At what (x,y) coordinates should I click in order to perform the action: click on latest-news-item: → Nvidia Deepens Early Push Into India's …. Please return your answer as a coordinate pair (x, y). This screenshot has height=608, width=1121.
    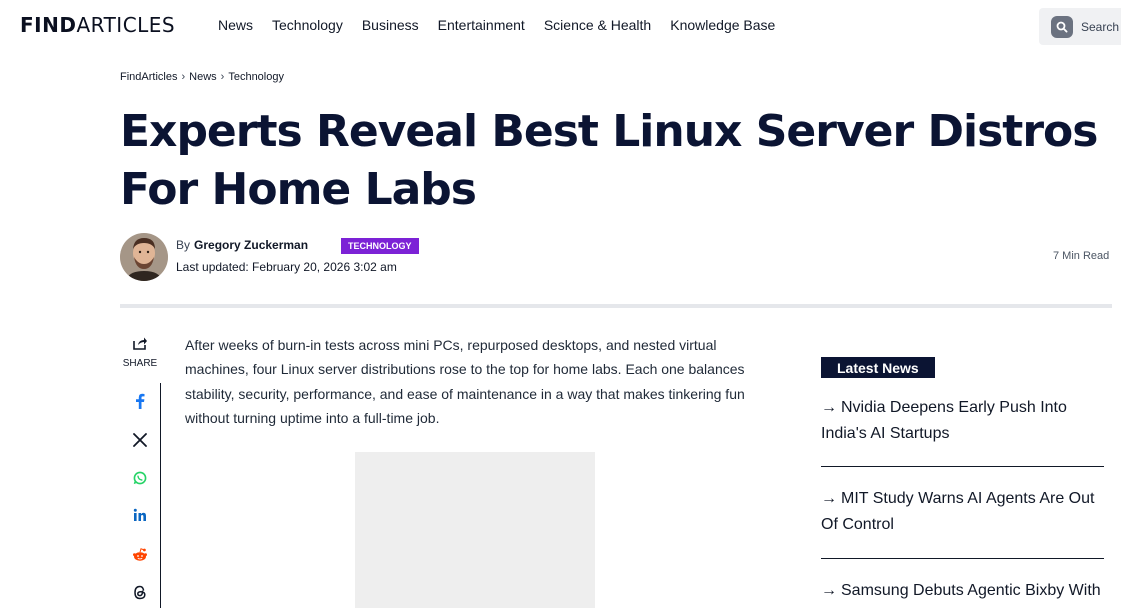
    Looking at the image, I should click on (962, 421).